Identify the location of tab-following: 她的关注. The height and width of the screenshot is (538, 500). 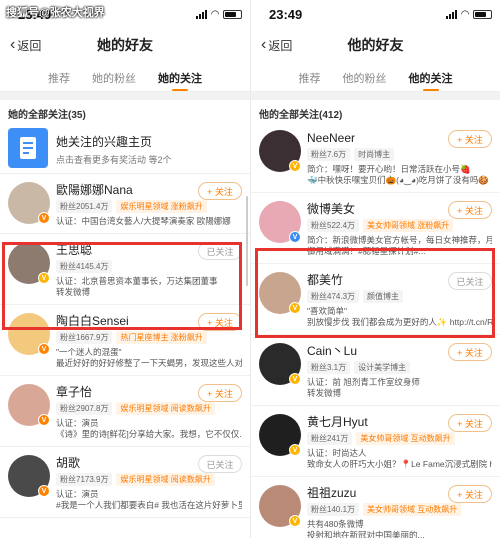
(180, 76).